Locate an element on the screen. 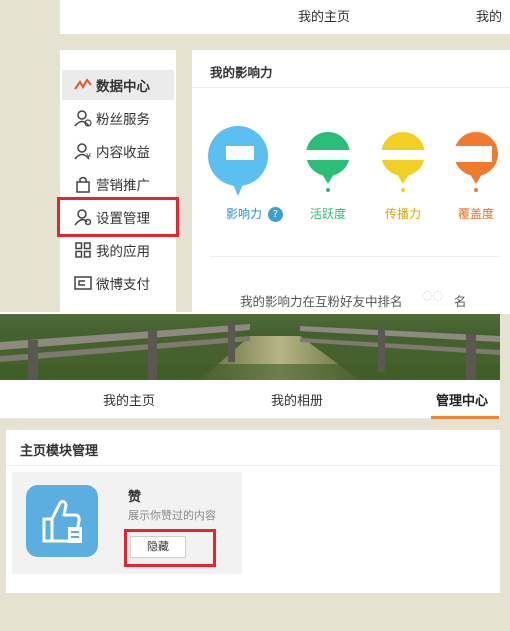 This screenshot has width=510, height=631. apps-icon is located at coordinates (83, 250).